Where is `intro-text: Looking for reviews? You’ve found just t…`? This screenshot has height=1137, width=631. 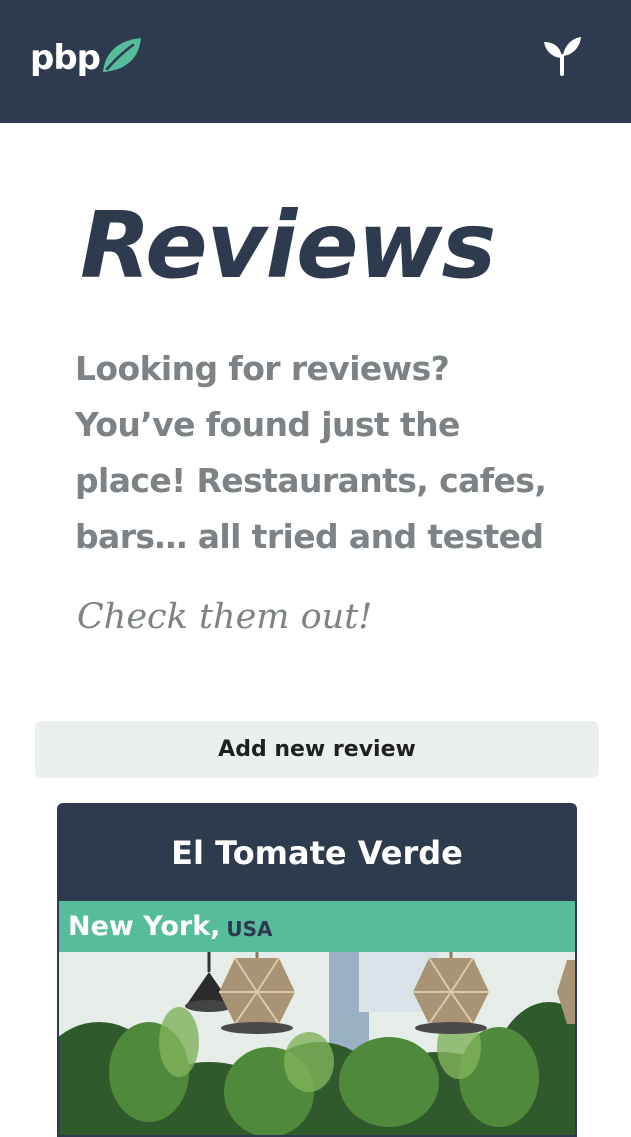 intro-text: Looking for reviews? You’ve found just t… is located at coordinates (311, 452).